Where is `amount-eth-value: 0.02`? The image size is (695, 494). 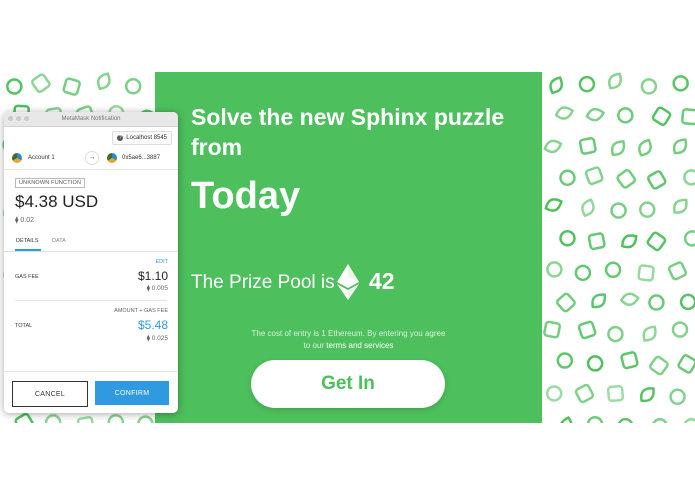 amount-eth-value: 0.02 is located at coordinates (27, 220).